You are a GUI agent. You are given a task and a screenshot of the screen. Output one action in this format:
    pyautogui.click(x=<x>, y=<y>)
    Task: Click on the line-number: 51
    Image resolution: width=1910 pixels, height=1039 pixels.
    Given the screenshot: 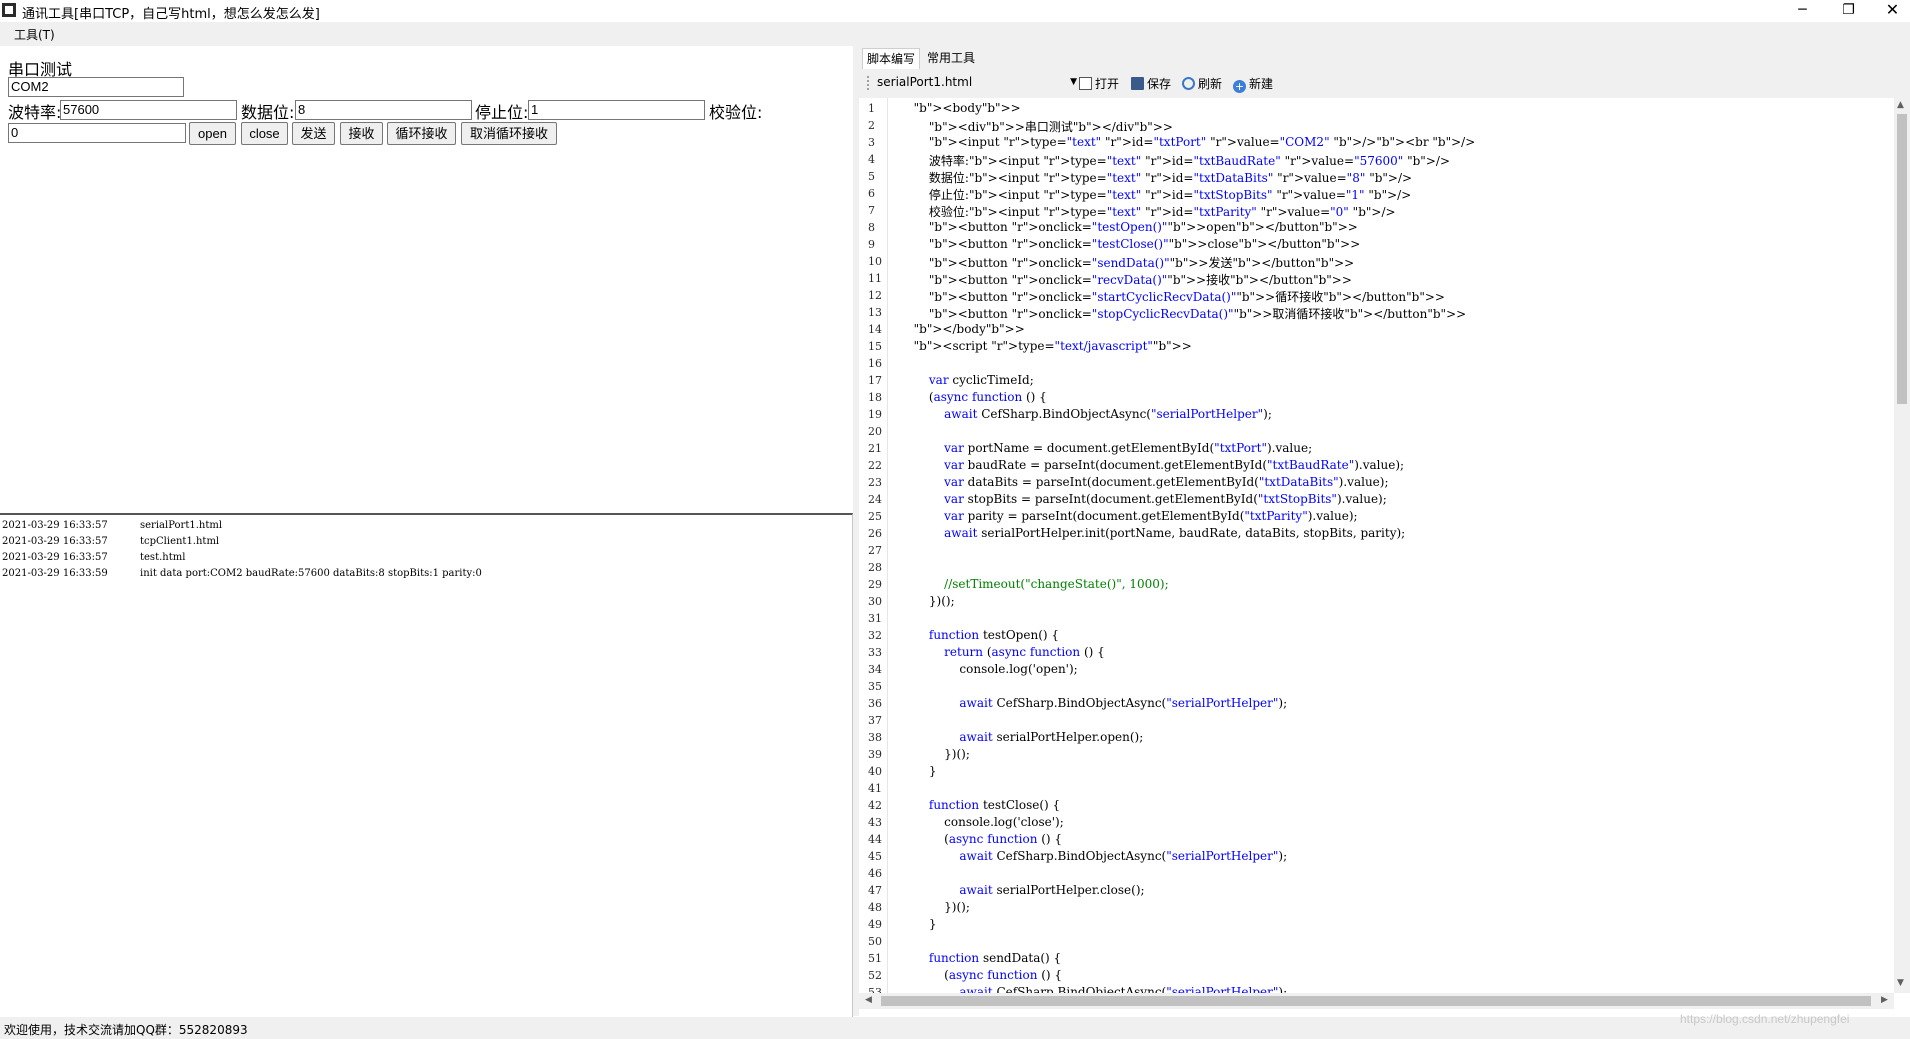 What is the action you would take?
    pyautogui.click(x=875, y=958)
    